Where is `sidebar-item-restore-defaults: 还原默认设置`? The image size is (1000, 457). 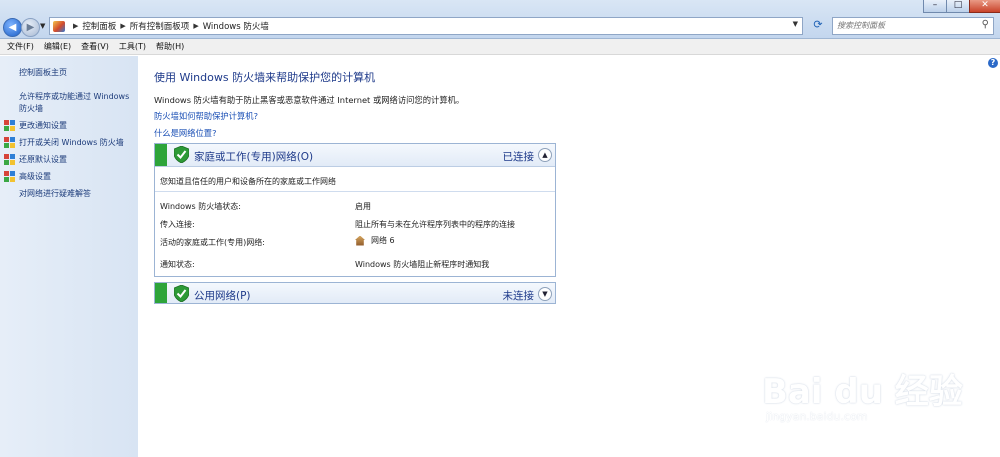 sidebar-item-restore-defaults: 还原默认设置 is located at coordinates (35, 159).